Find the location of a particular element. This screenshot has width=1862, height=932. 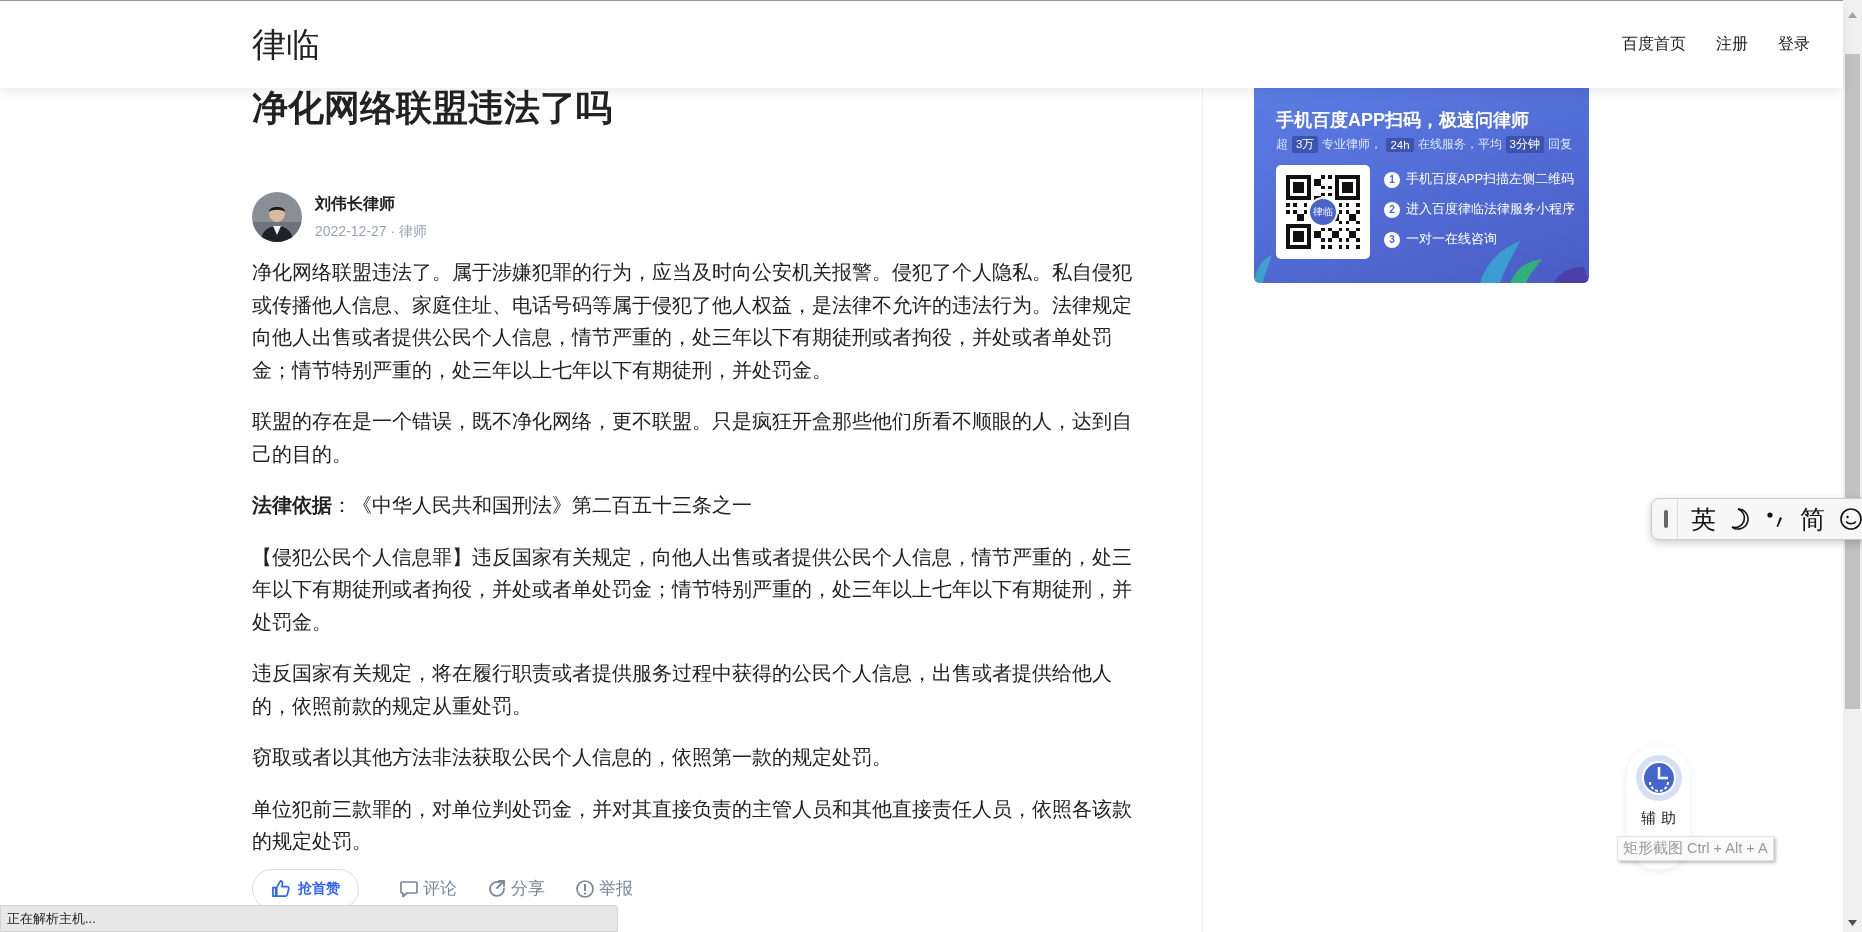

paragraph: 法律依据：《中华人民共和国刑法》第二百五十三条之一 is located at coordinates (502, 505).